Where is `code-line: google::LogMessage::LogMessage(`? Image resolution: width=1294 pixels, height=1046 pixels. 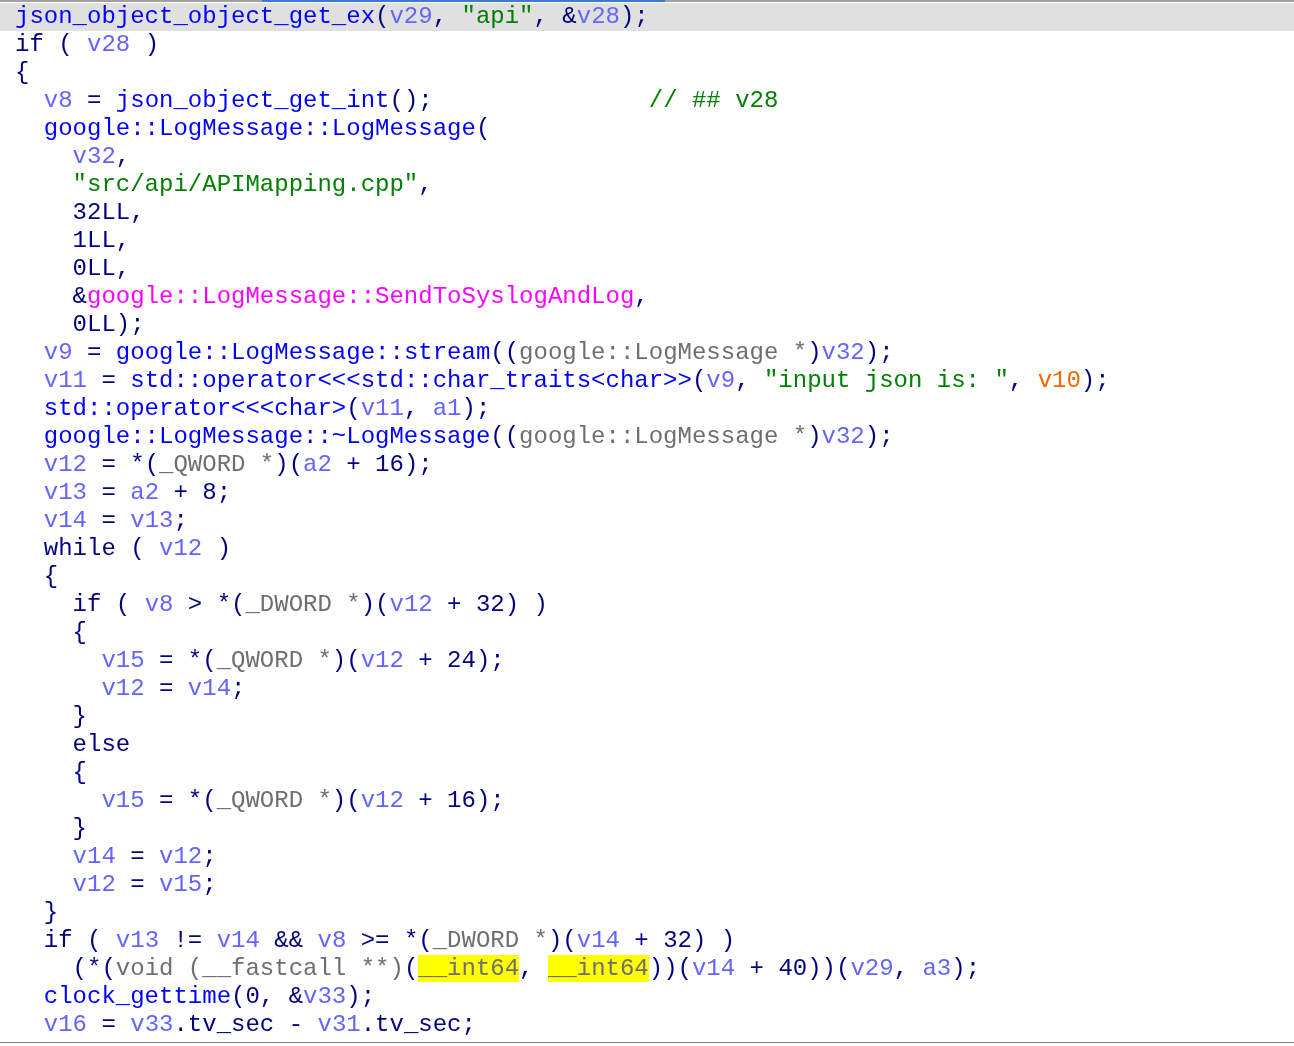
code-line: google::LogMessage::LogMessage( is located at coordinates (267, 129).